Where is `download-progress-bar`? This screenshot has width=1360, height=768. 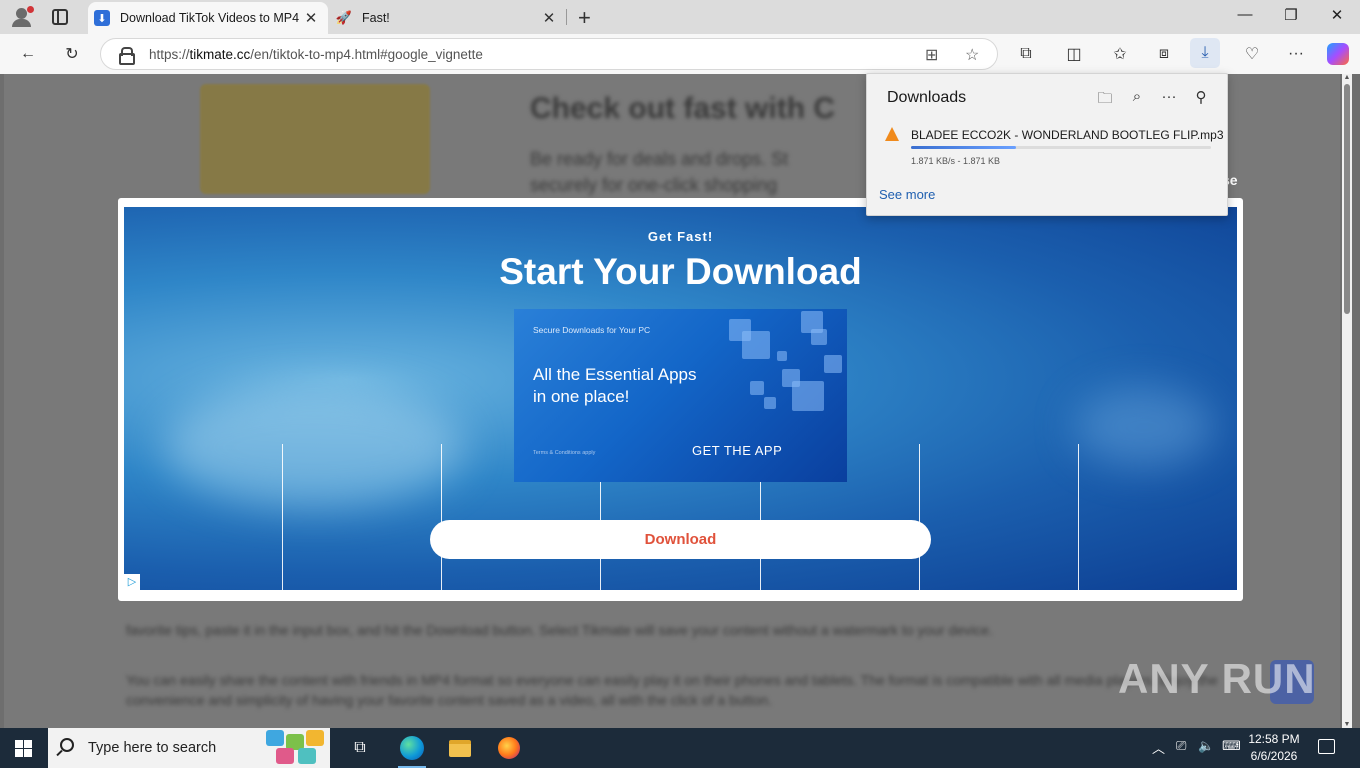 download-progress-bar is located at coordinates (1061, 147).